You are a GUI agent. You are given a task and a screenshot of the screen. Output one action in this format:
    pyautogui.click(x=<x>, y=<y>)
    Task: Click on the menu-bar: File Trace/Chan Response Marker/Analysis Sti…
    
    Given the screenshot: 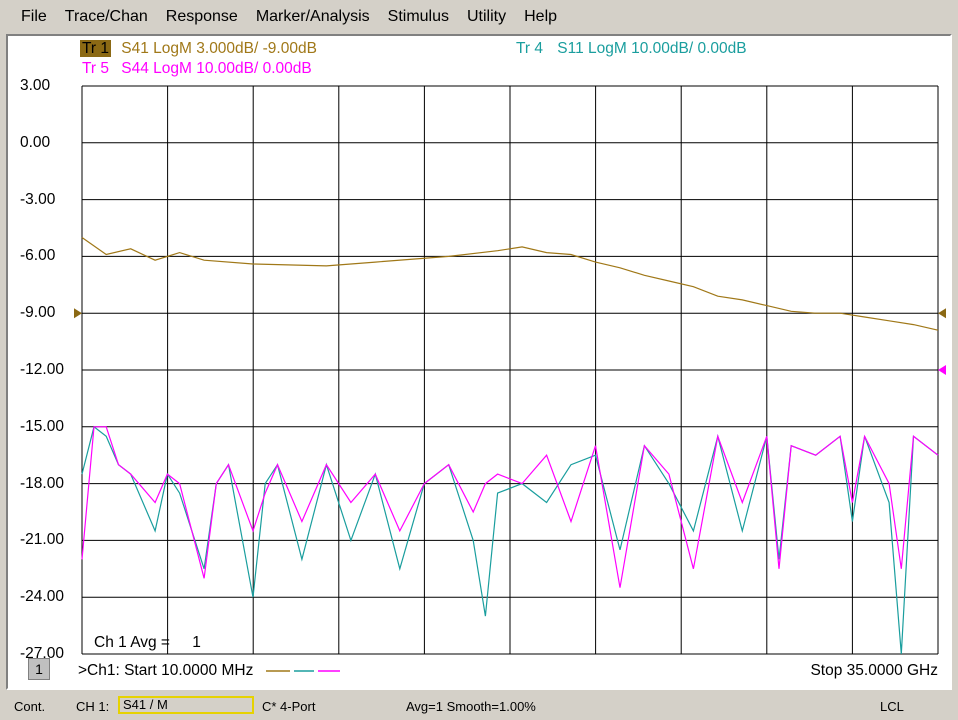 What is the action you would take?
    pyautogui.click(x=479, y=17)
    